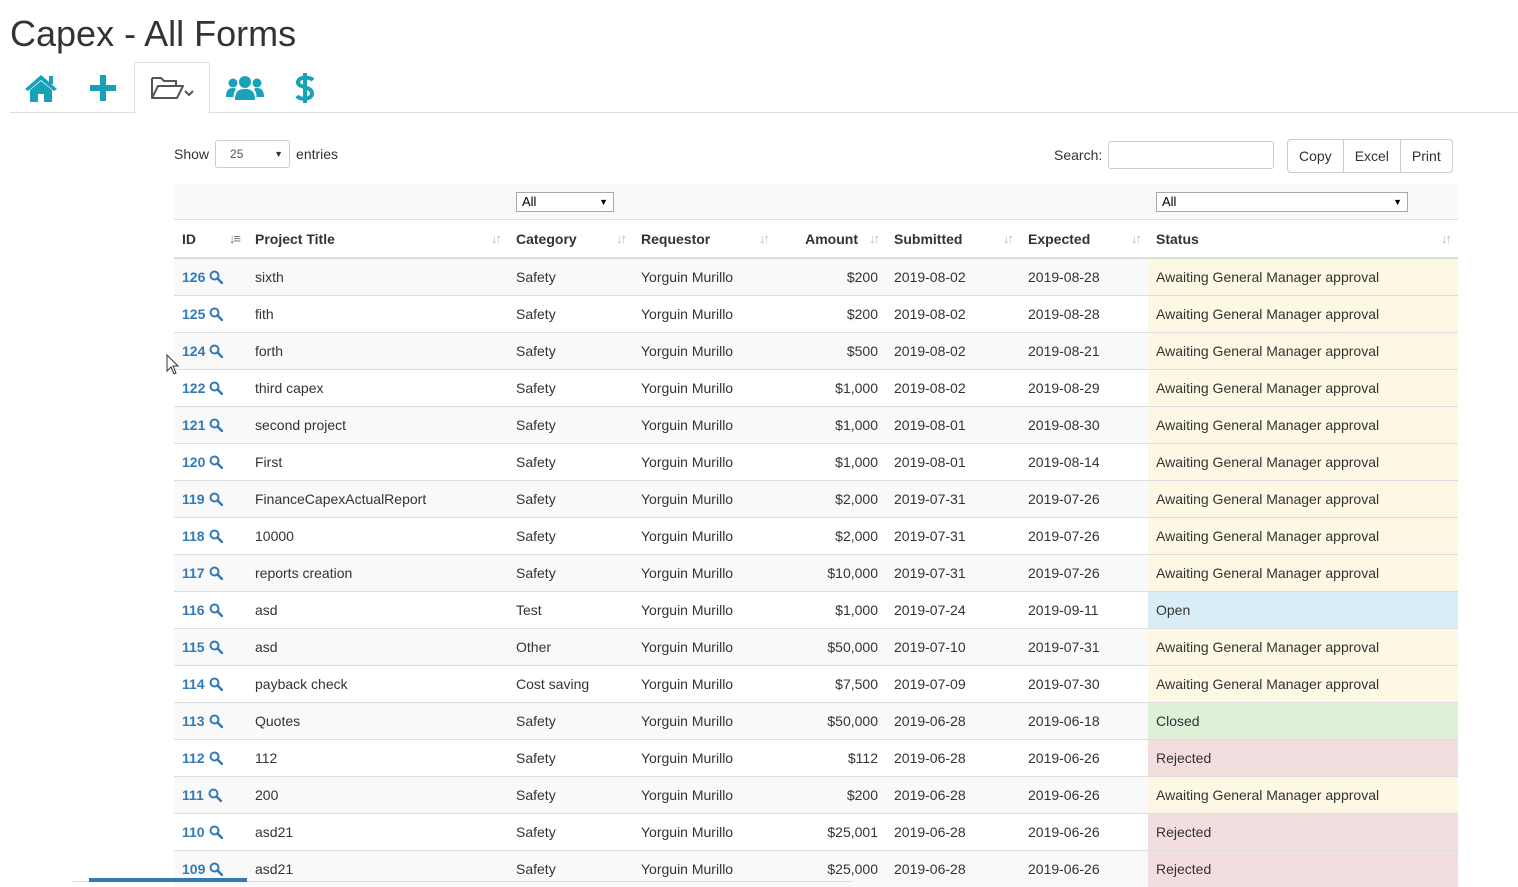 This screenshot has width=1518, height=887. What do you see at coordinates (953, 239) in the screenshot?
I see `column-header-submitted: Submitted ↓↑` at bounding box center [953, 239].